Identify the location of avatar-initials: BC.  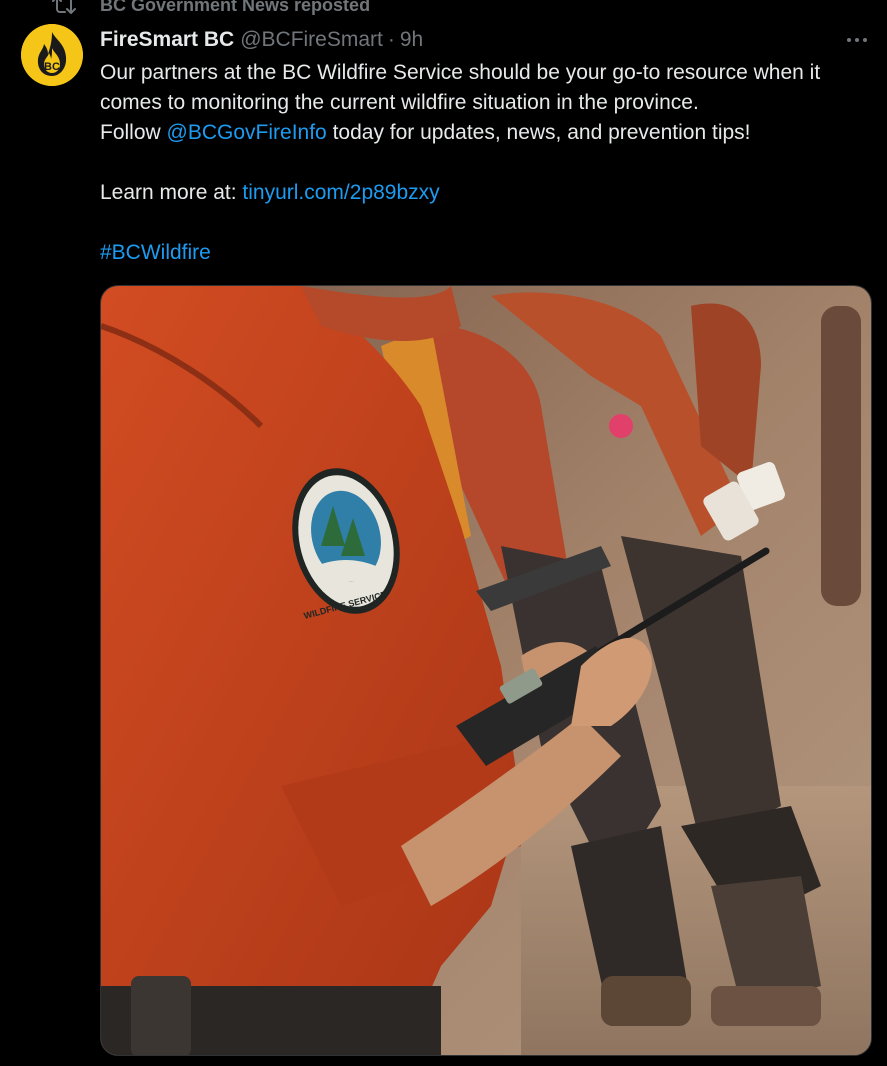
(52, 67).